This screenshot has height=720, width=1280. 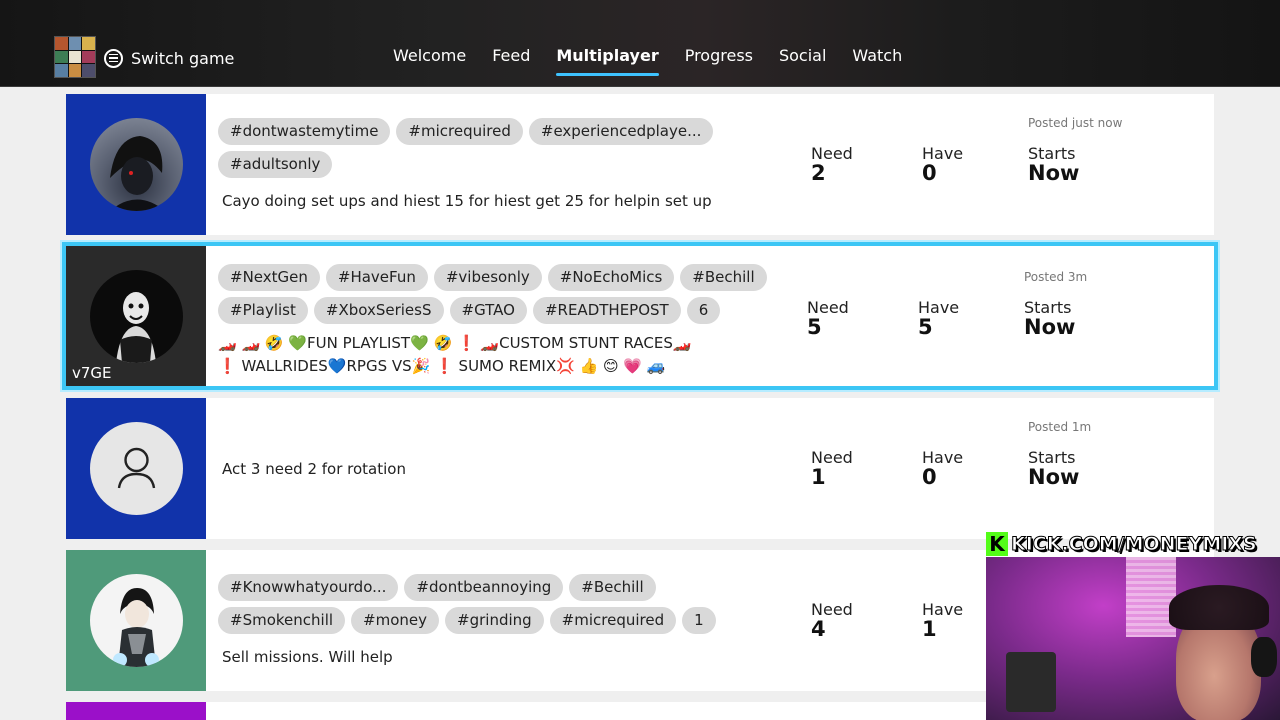 What do you see at coordinates (828, 318) in the screenshot?
I see `need-count: Need 5` at bounding box center [828, 318].